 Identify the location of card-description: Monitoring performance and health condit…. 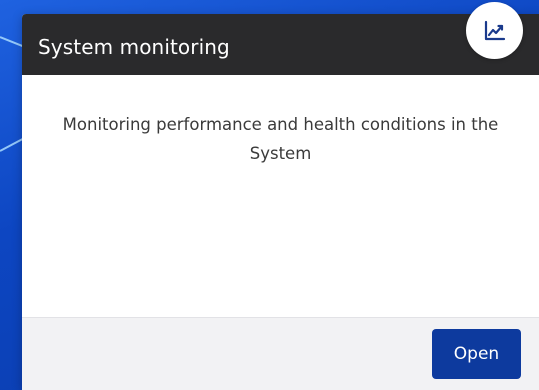
(280, 139).